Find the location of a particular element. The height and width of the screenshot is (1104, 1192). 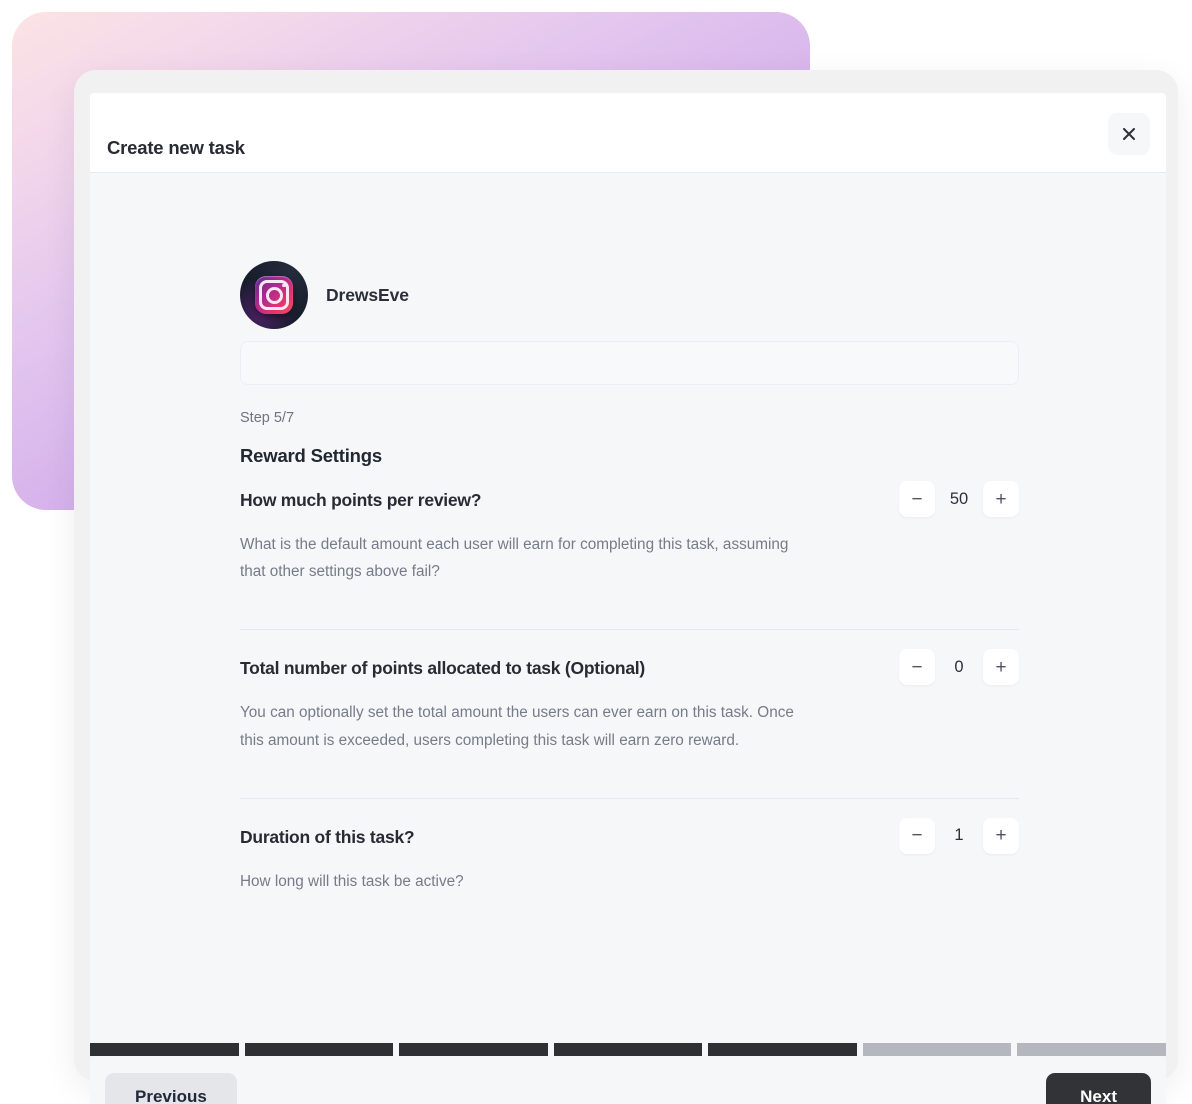

account-row: DrewsEve is located at coordinates (629, 251).